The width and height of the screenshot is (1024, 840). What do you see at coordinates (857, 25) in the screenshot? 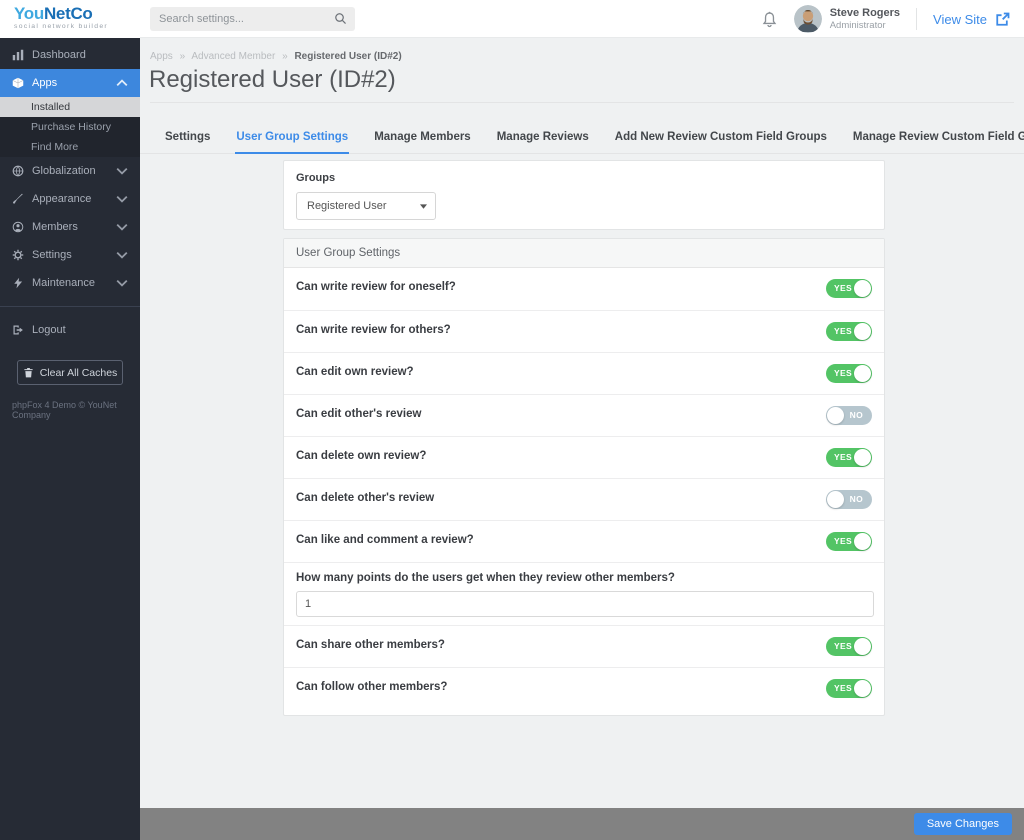
I see `user-role: Administrator` at bounding box center [857, 25].